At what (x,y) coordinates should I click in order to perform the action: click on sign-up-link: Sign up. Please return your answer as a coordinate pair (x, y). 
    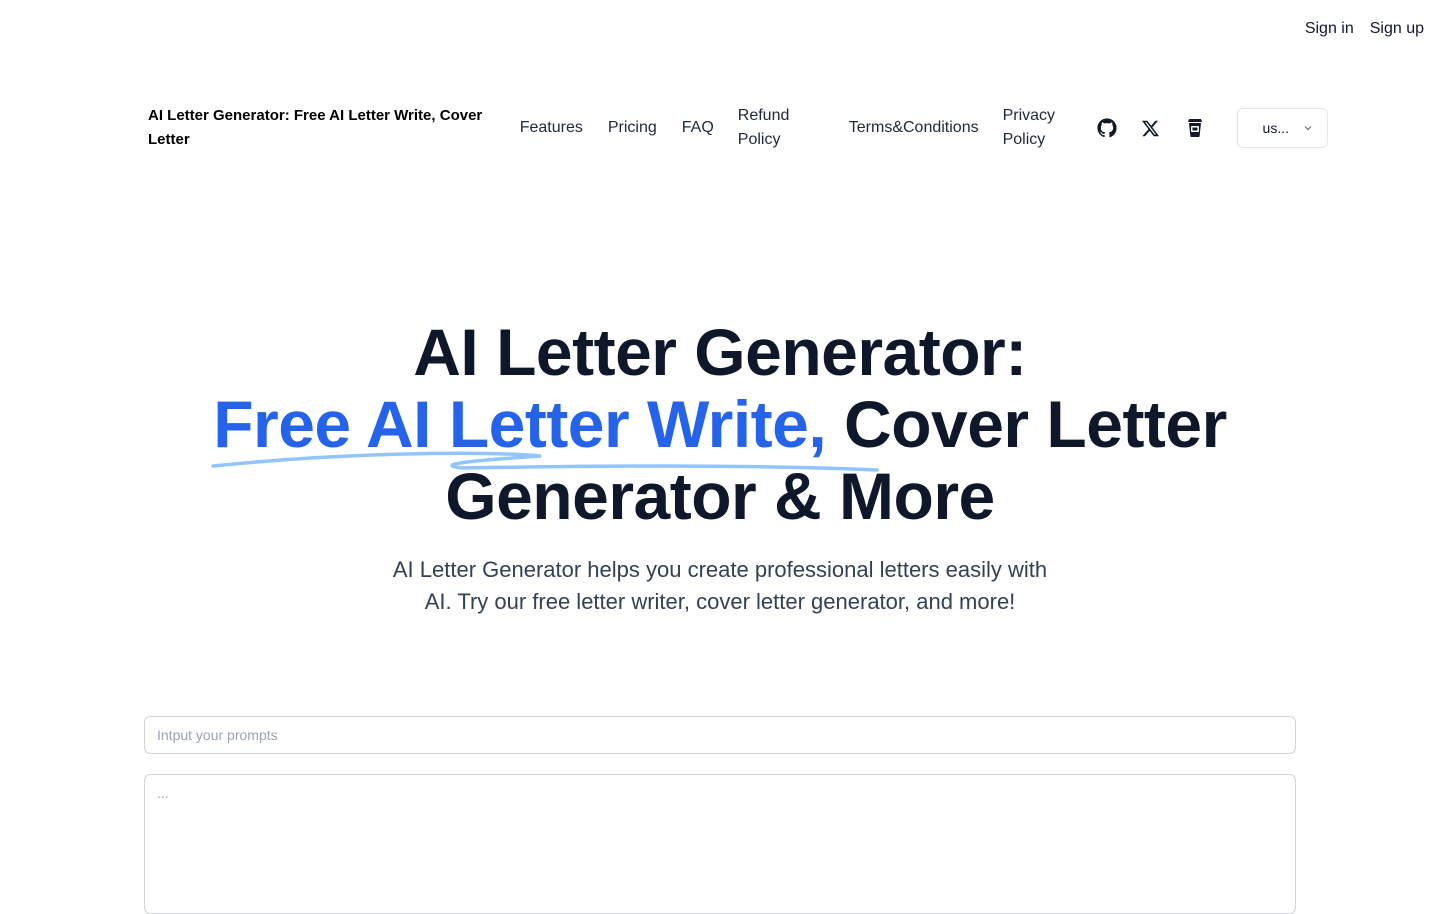
    Looking at the image, I should click on (1397, 29).